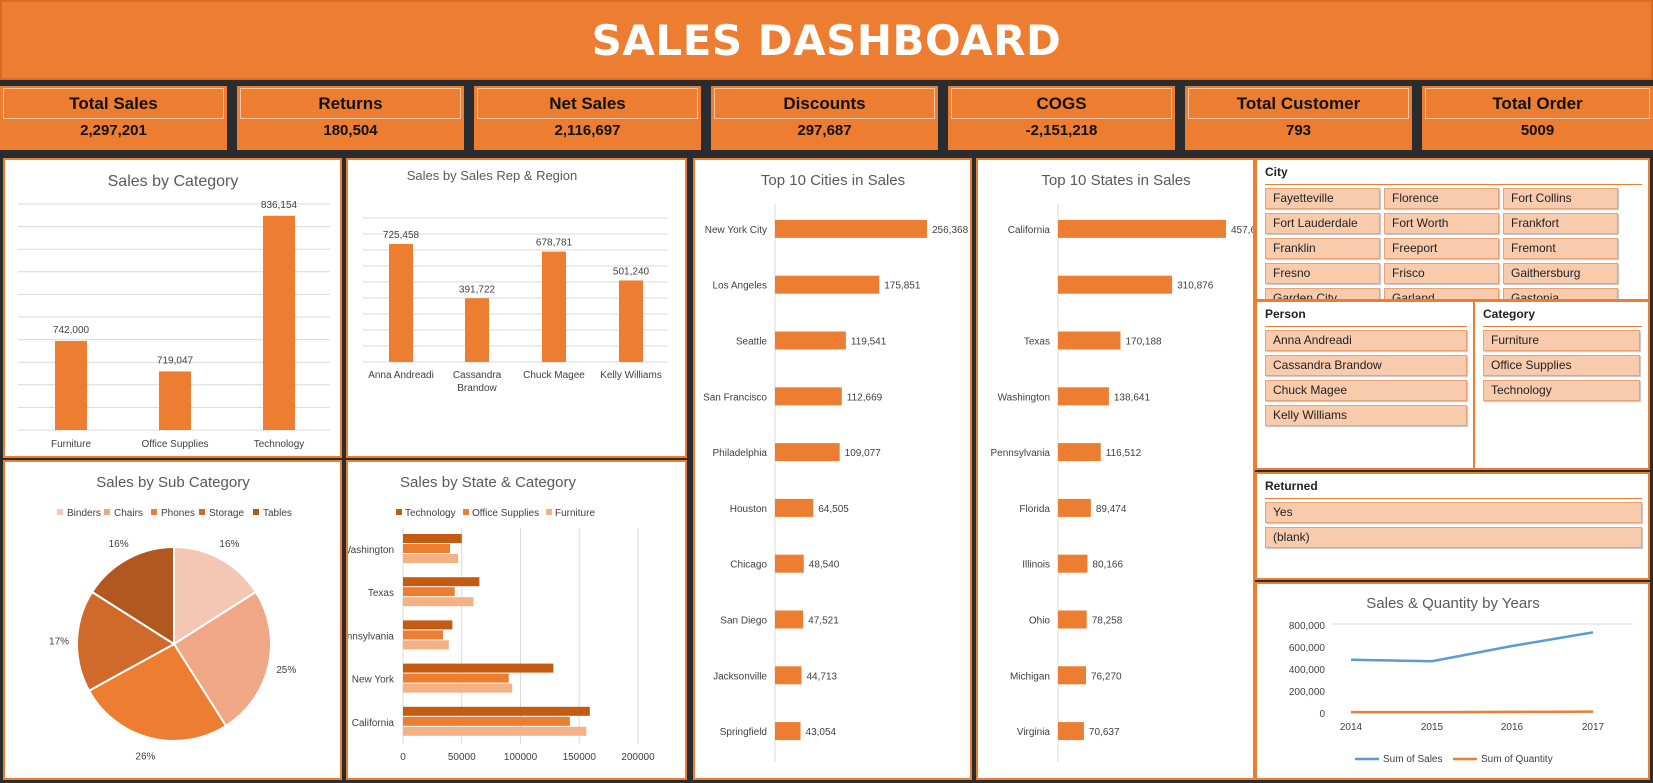 The height and width of the screenshot is (783, 1653). What do you see at coordinates (1561, 340) in the screenshot?
I see `slicer-item: Furniture` at bounding box center [1561, 340].